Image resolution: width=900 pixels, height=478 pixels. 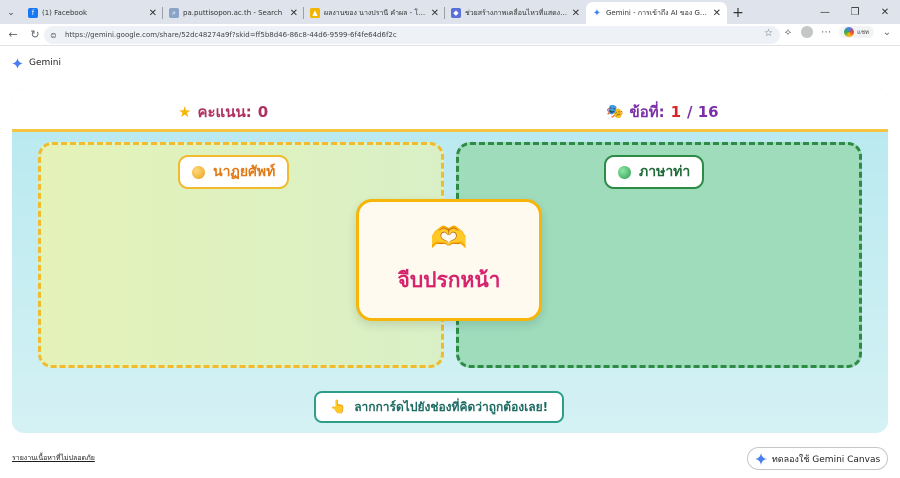 I want to click on tab-facebook: f (1) Facebook ✕, so click(x=92, y=13).